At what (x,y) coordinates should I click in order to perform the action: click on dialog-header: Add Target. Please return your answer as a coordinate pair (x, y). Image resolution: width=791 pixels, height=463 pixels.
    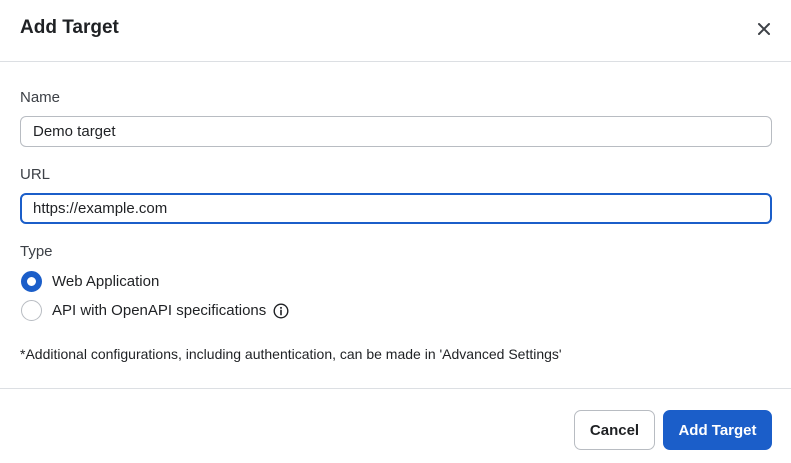
    Looking at the image, I should click on (395, 31).